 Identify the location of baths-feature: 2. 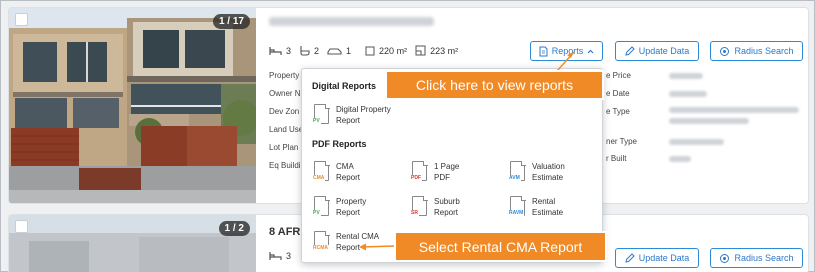
(309, 50).